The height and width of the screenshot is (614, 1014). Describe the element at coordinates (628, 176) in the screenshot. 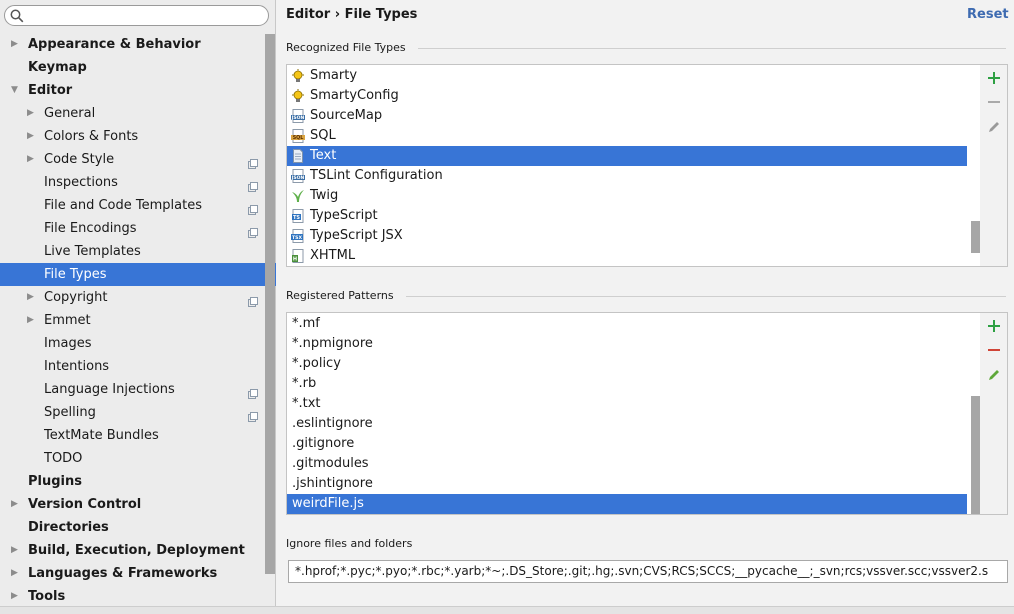

I see `file-type-row: JSON TSLint Configuration` at that location.